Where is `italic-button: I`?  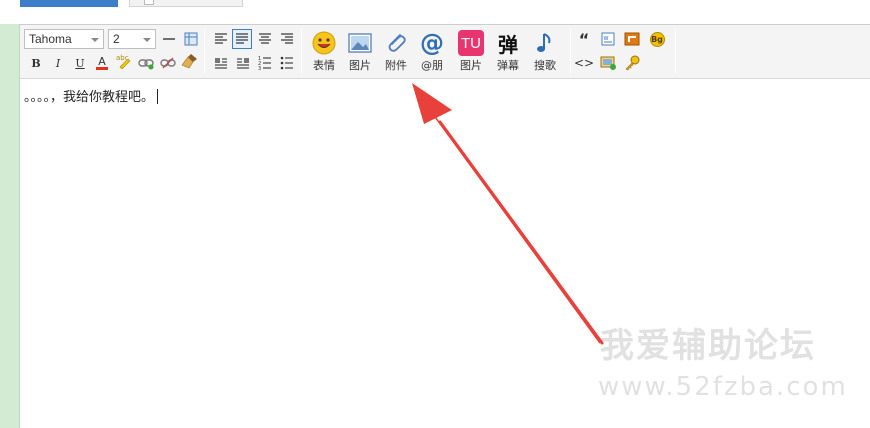 italic-button: I is located at coordinates (58, 63).